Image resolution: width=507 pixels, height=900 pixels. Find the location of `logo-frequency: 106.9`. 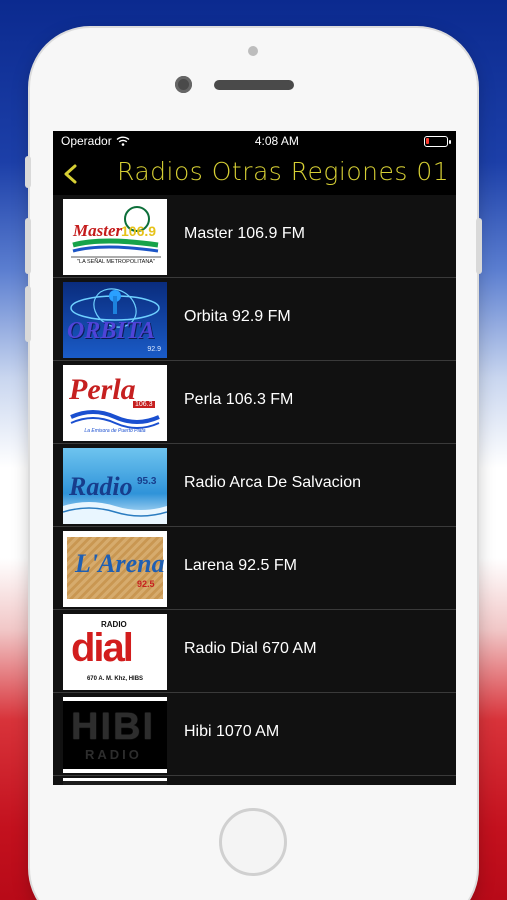

logo-frequency: 106.9 is located at coordinates (139, 231).